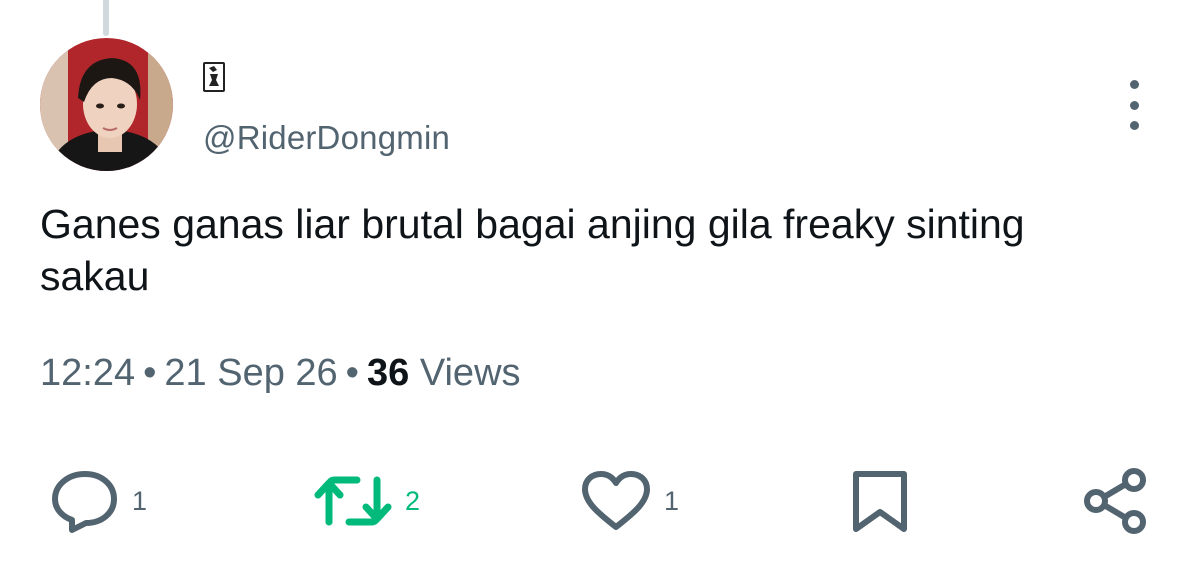 The height and width of the screenshot is (585, 1200). Describe the element at coordinates (388, 373) in the screenshot. I see `views-count: 36` at that location.